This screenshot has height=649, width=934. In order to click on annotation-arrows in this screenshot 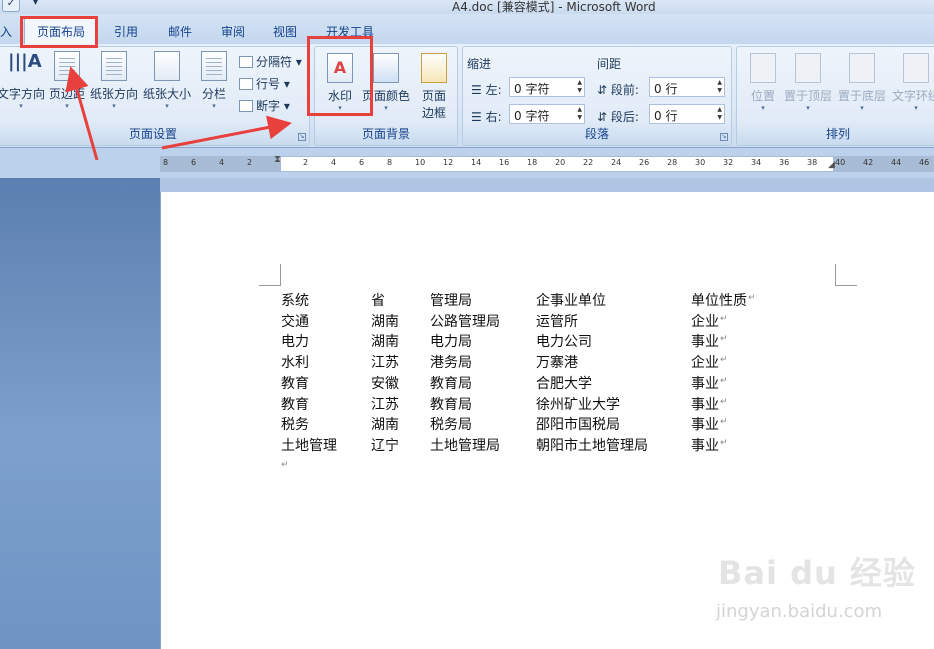, I will do `click(178, 113)`.